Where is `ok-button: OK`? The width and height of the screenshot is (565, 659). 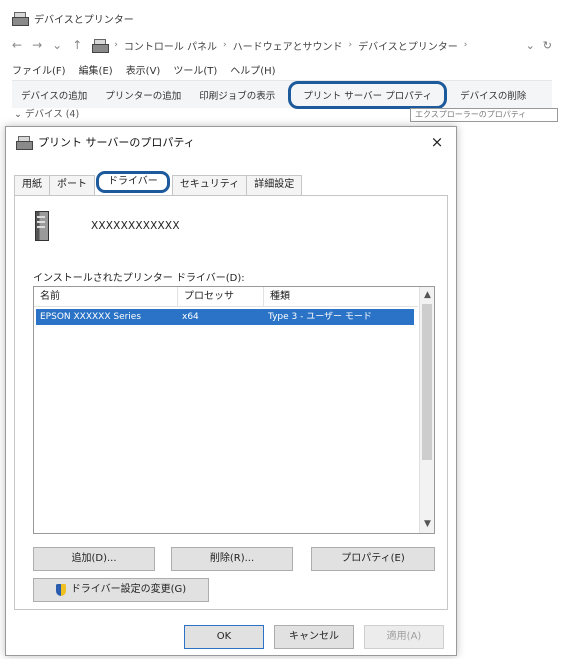
ok-button: OK is located at coordinates (224, 637).